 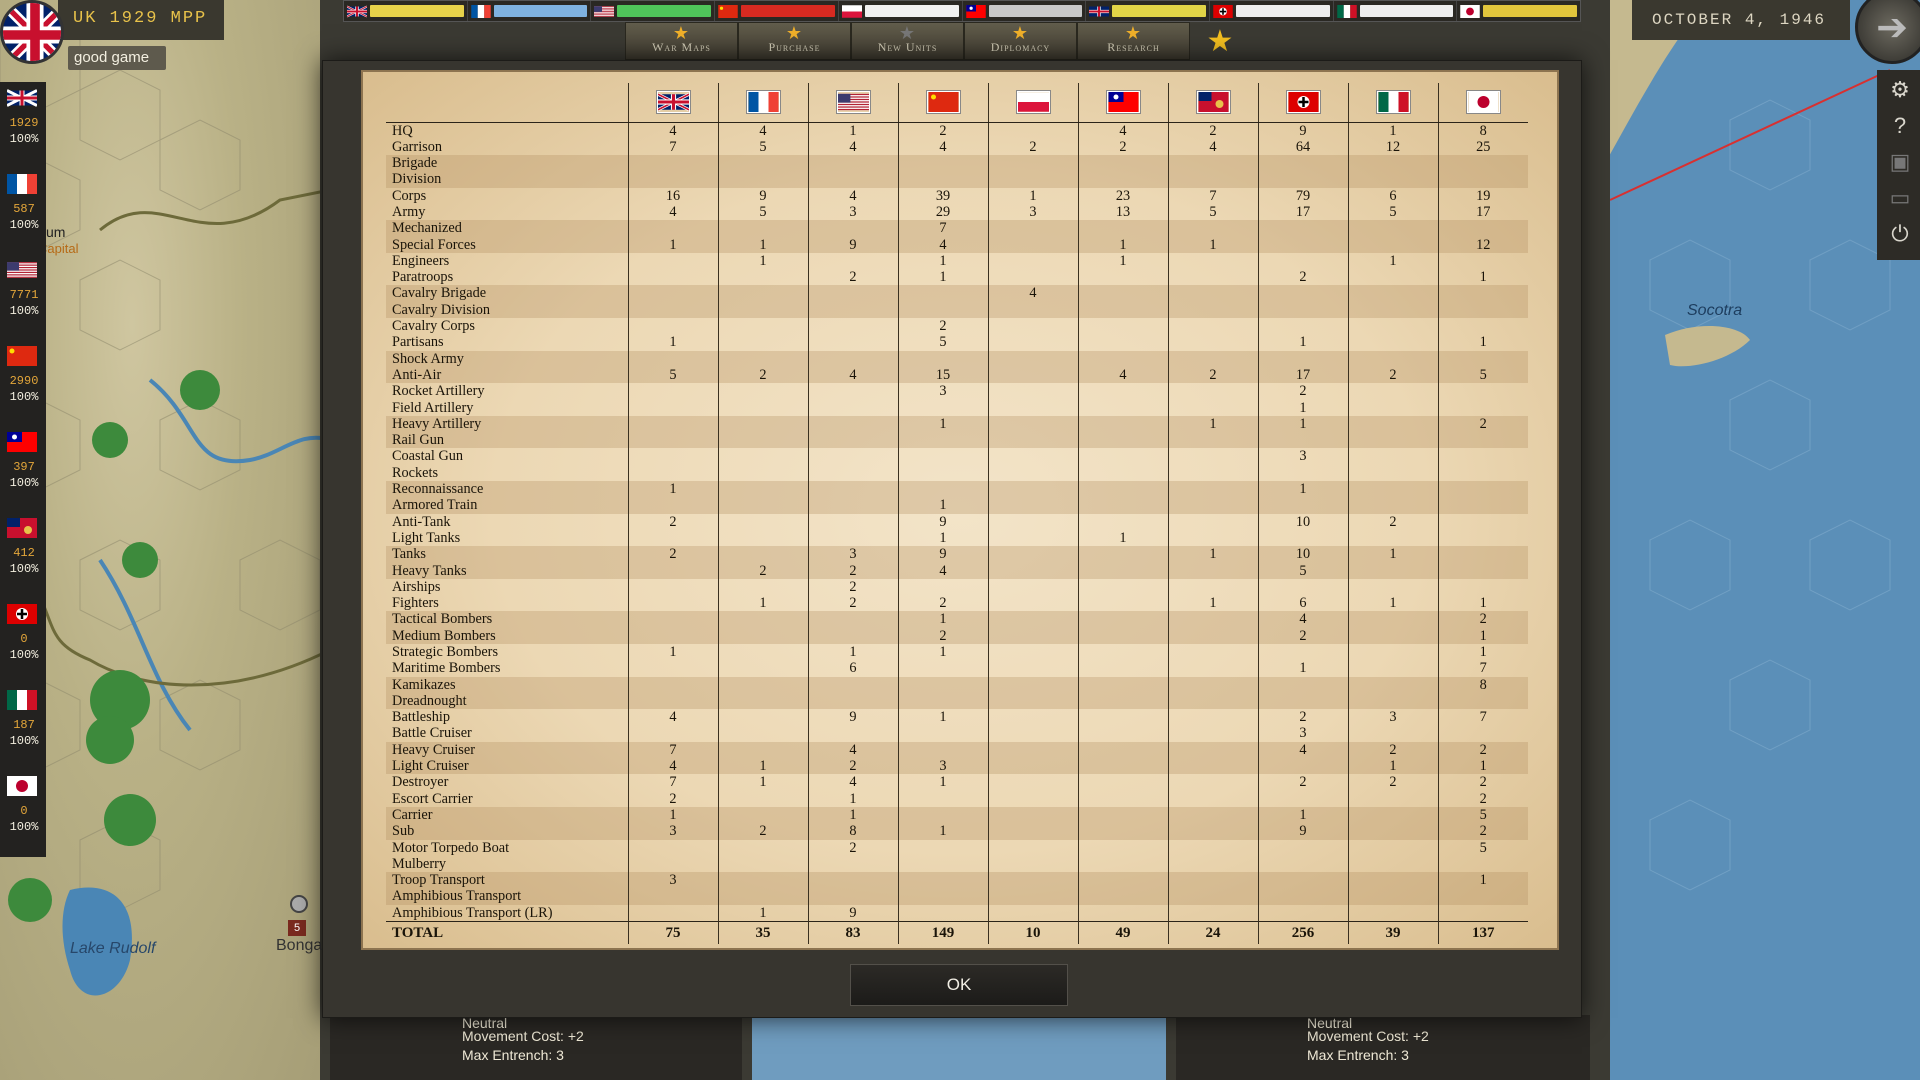 What do you see at coordinates (1272, 11) in the screenshot?
I see `topbar-nation-cross` at bounding box center [1272, 11].